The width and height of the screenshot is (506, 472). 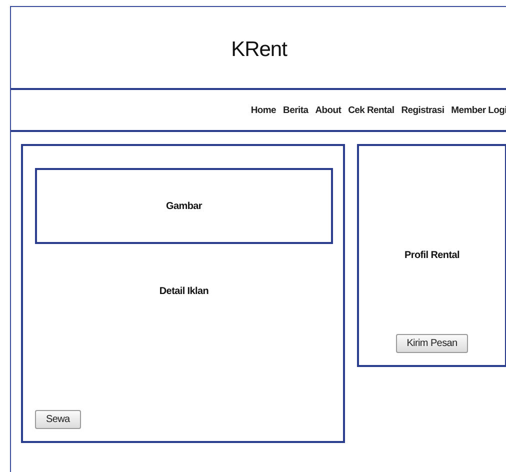 What do you see at coordinates (184, 206) in the screenshot?
I see `image-label: Gambar` at bounding box center [184, 206].